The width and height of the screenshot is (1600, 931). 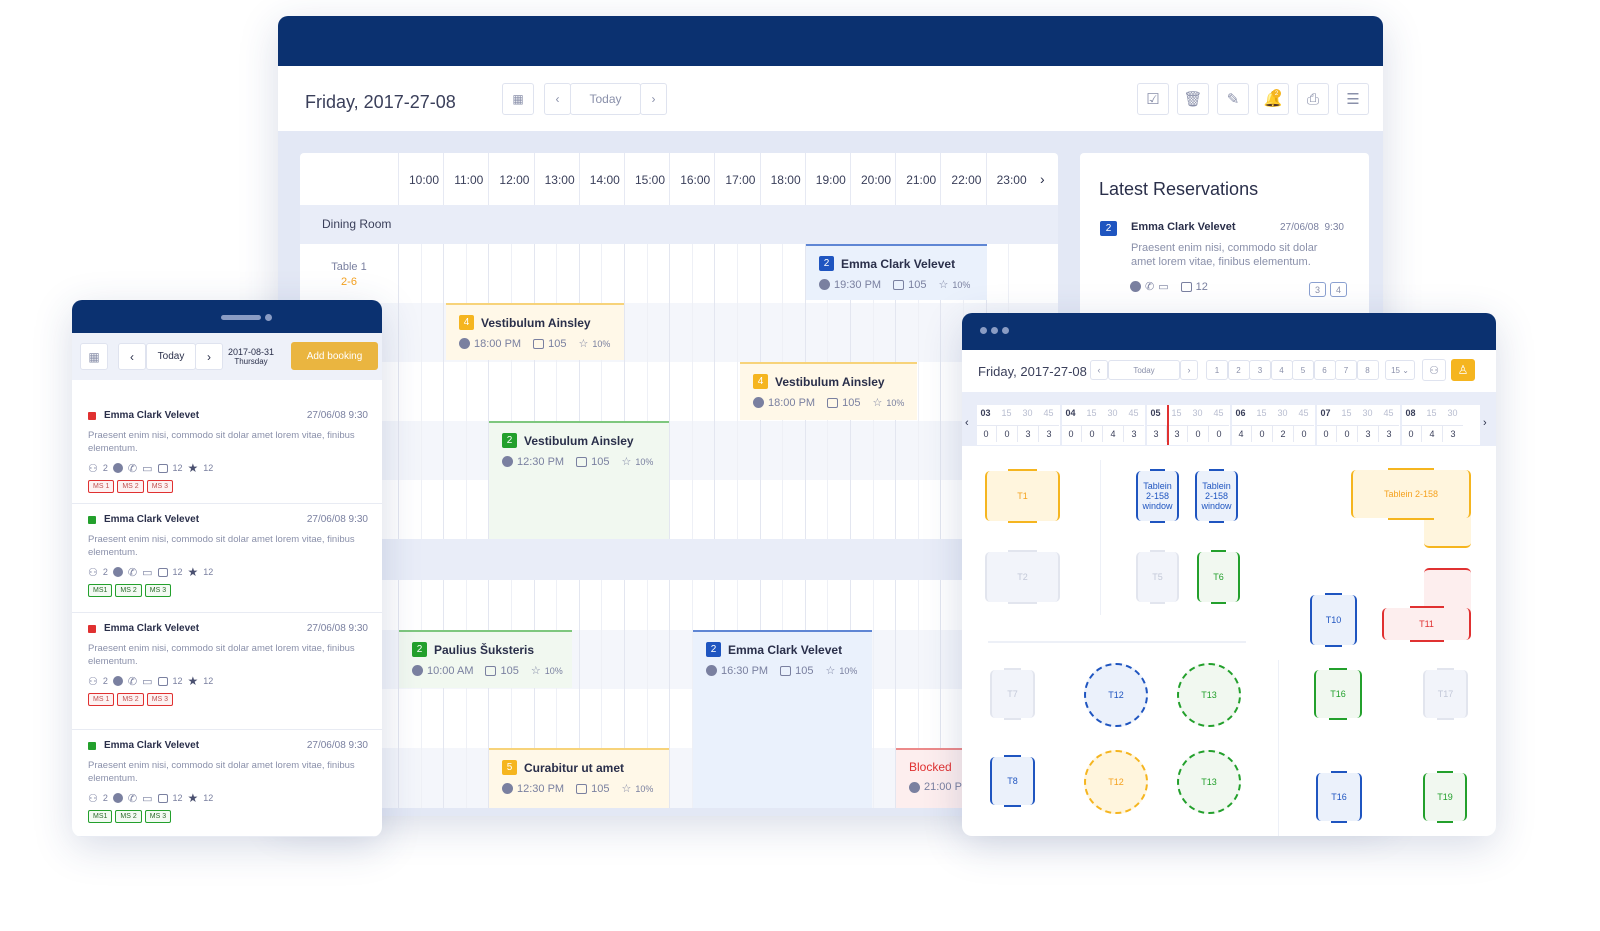 What do you see at coordinates (1153, 99) in the screenshot?
I see `check-square-button: ☑` at bounding box center [1153, 99].